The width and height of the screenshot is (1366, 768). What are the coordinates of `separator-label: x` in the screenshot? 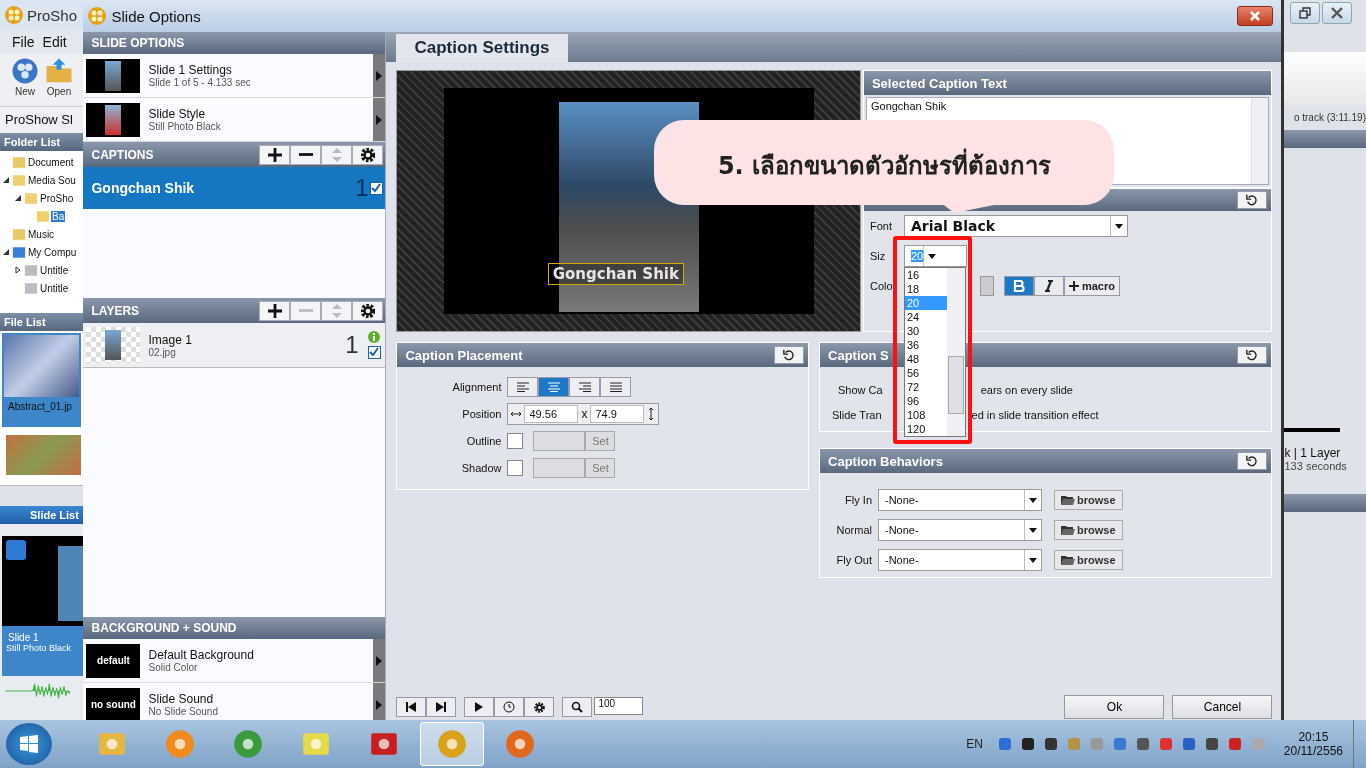 It's located at (584, 413).